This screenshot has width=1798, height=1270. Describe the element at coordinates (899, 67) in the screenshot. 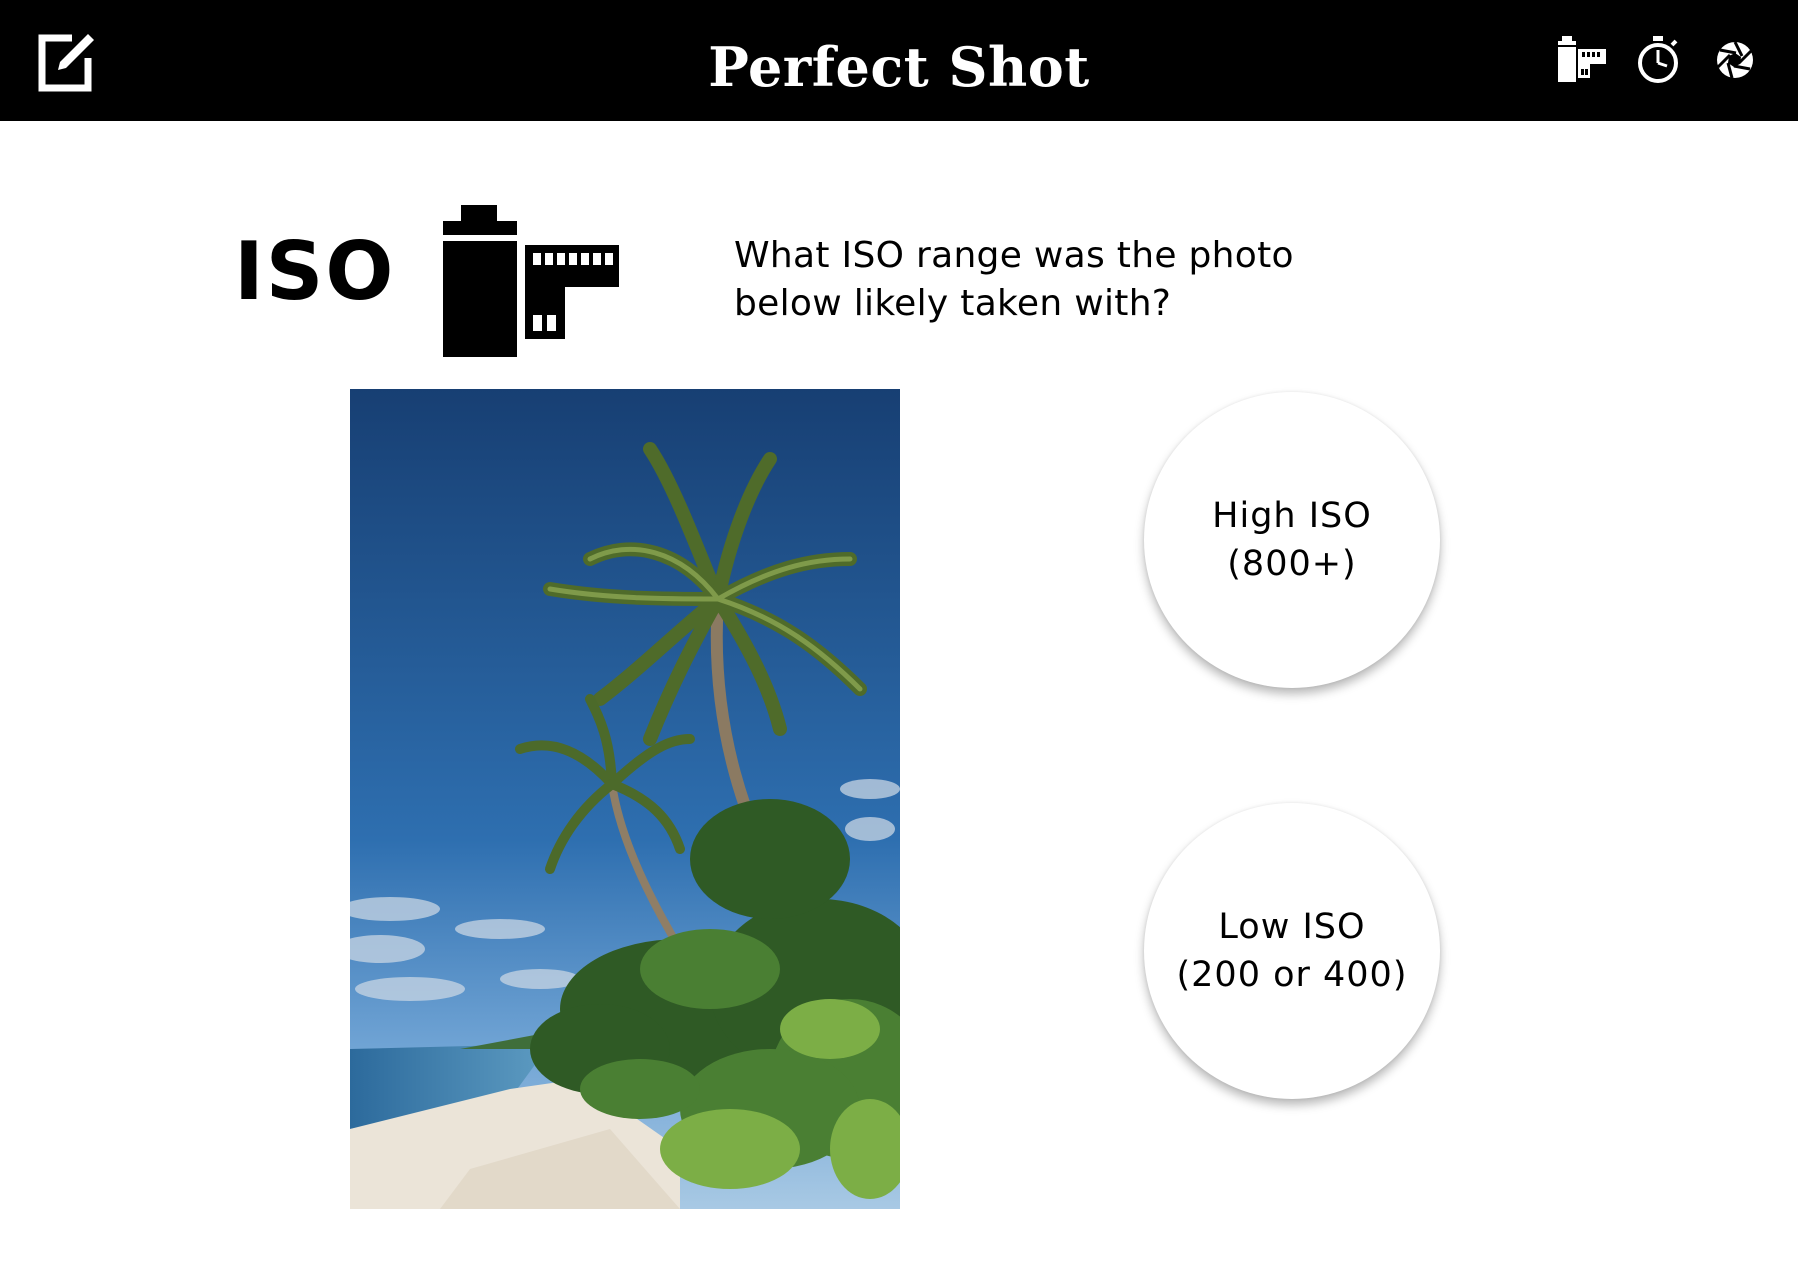

I see `app-title: Perfect Shot` at that location.